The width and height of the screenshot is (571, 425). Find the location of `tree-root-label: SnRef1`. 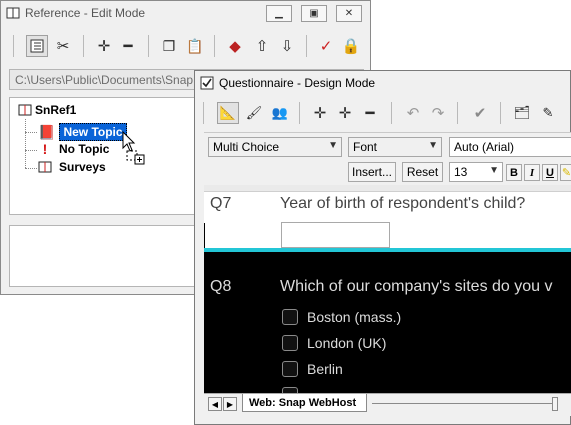

tree-root-label: SnRef1 is located at coordinates (56, 110).